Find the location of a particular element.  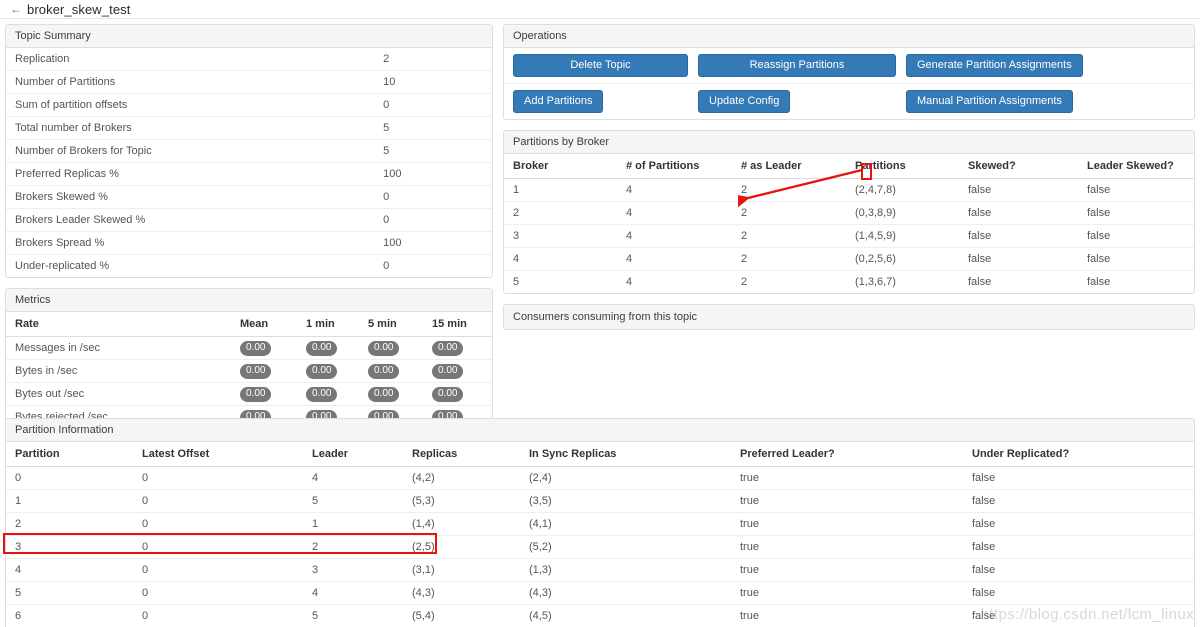

manual-partition-assignments-button: Manual Partition Assignments is located at coordinates (989, 101).